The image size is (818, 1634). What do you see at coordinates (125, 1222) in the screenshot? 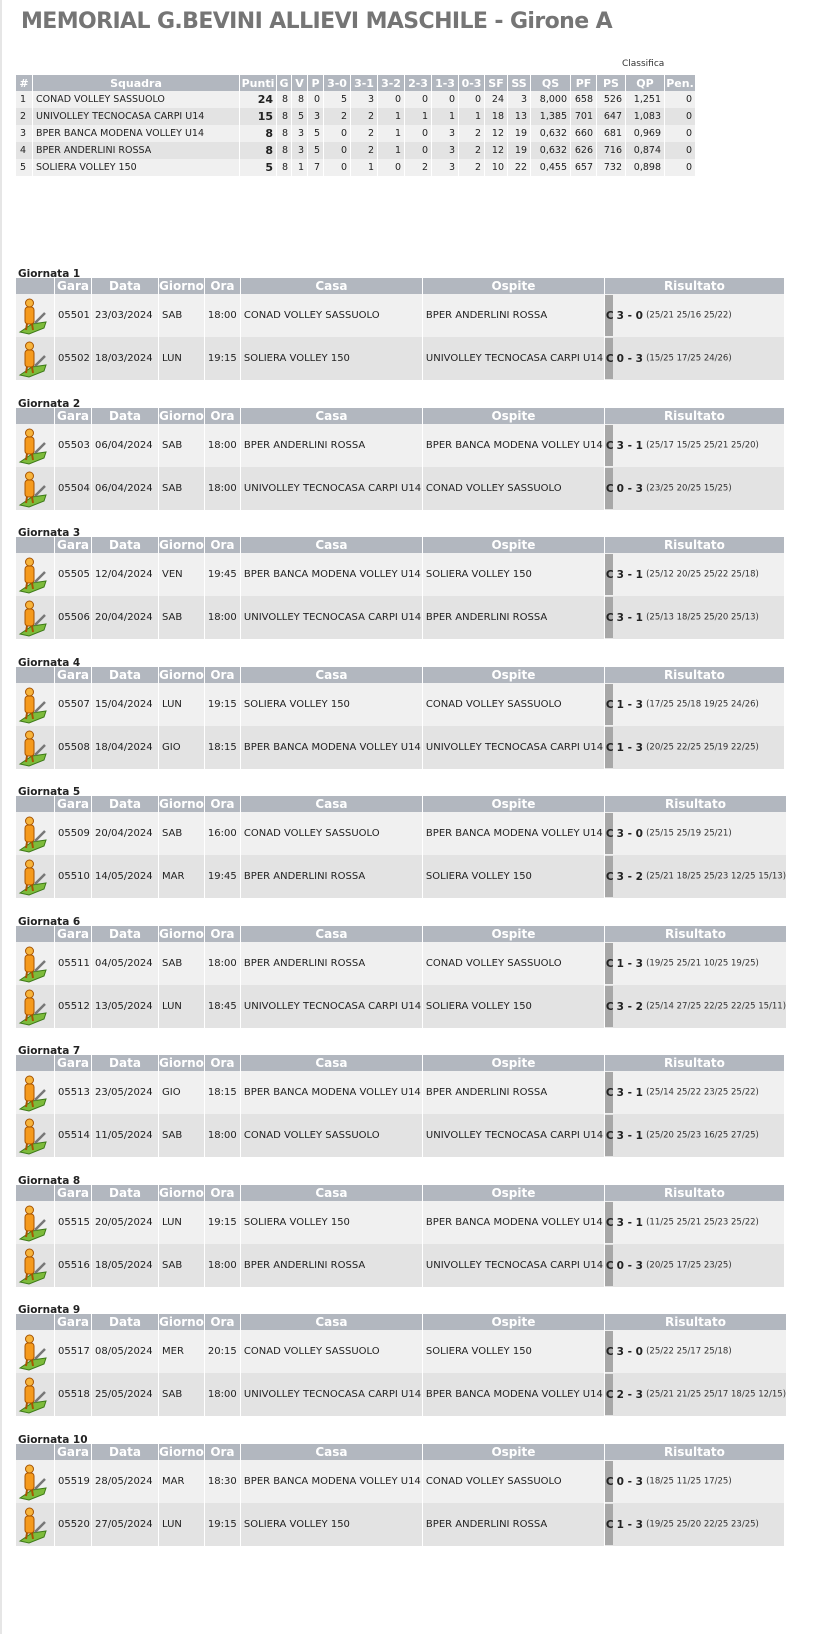
I see `match-date: 20/05/2024` at bounding box center [125, 1222].